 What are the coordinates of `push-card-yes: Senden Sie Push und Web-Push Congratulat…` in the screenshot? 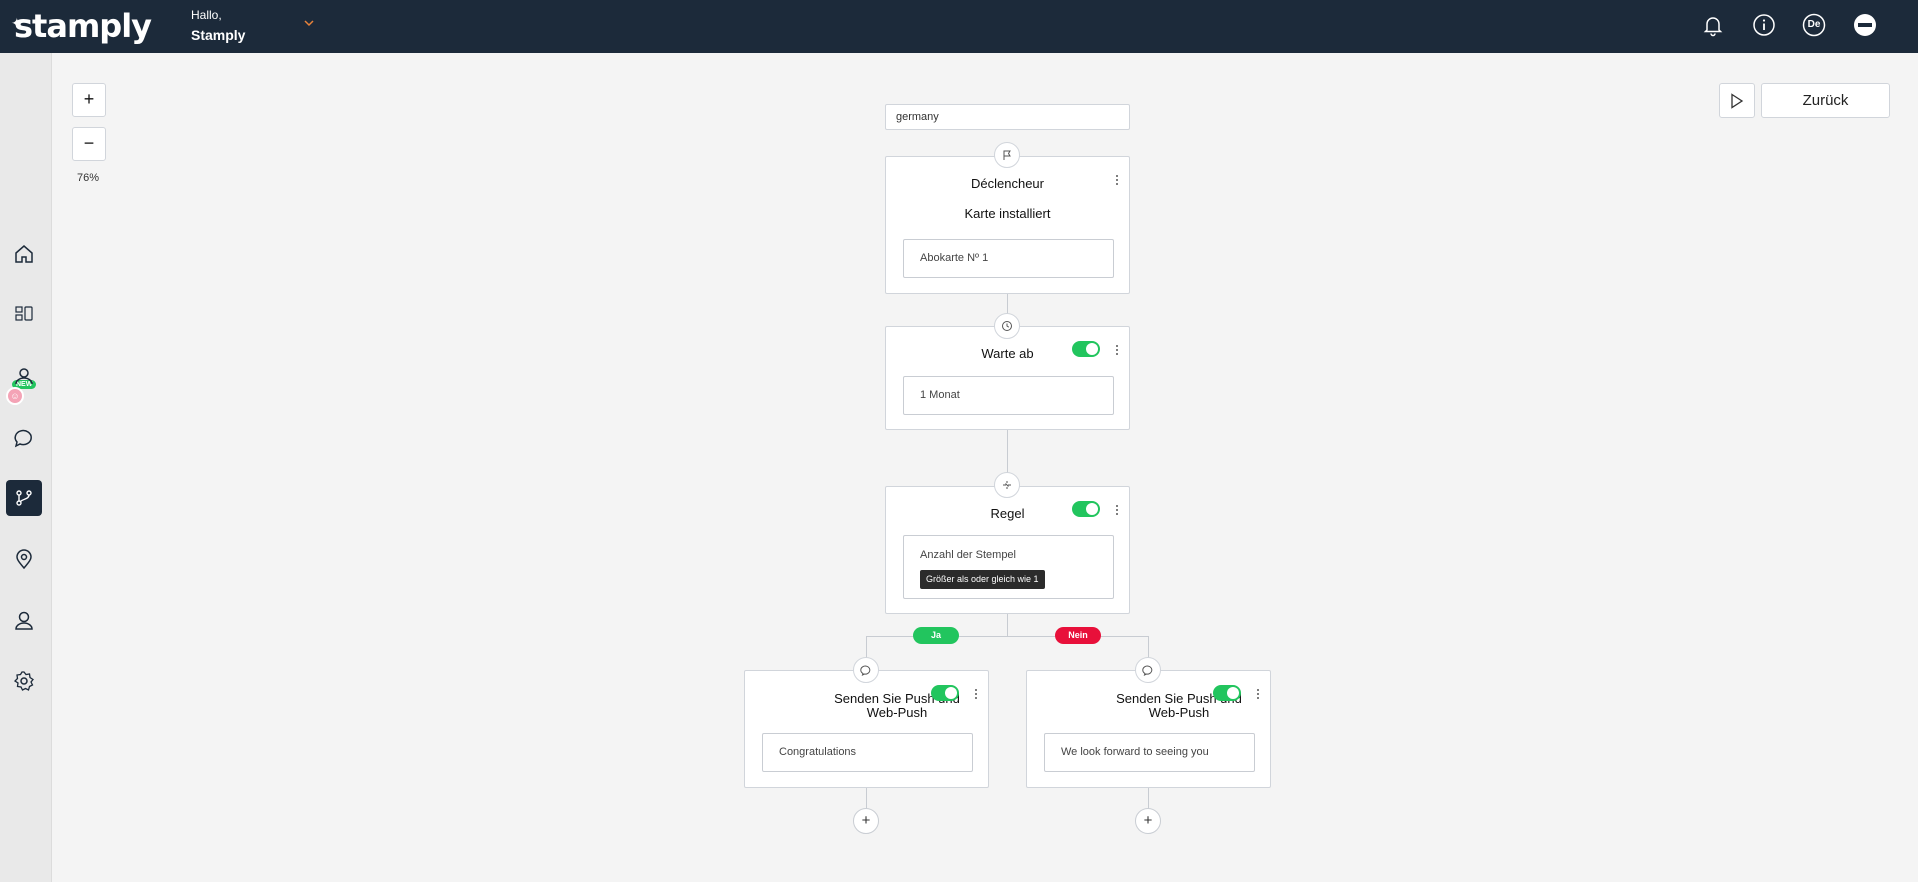 It's located at (866, 729).